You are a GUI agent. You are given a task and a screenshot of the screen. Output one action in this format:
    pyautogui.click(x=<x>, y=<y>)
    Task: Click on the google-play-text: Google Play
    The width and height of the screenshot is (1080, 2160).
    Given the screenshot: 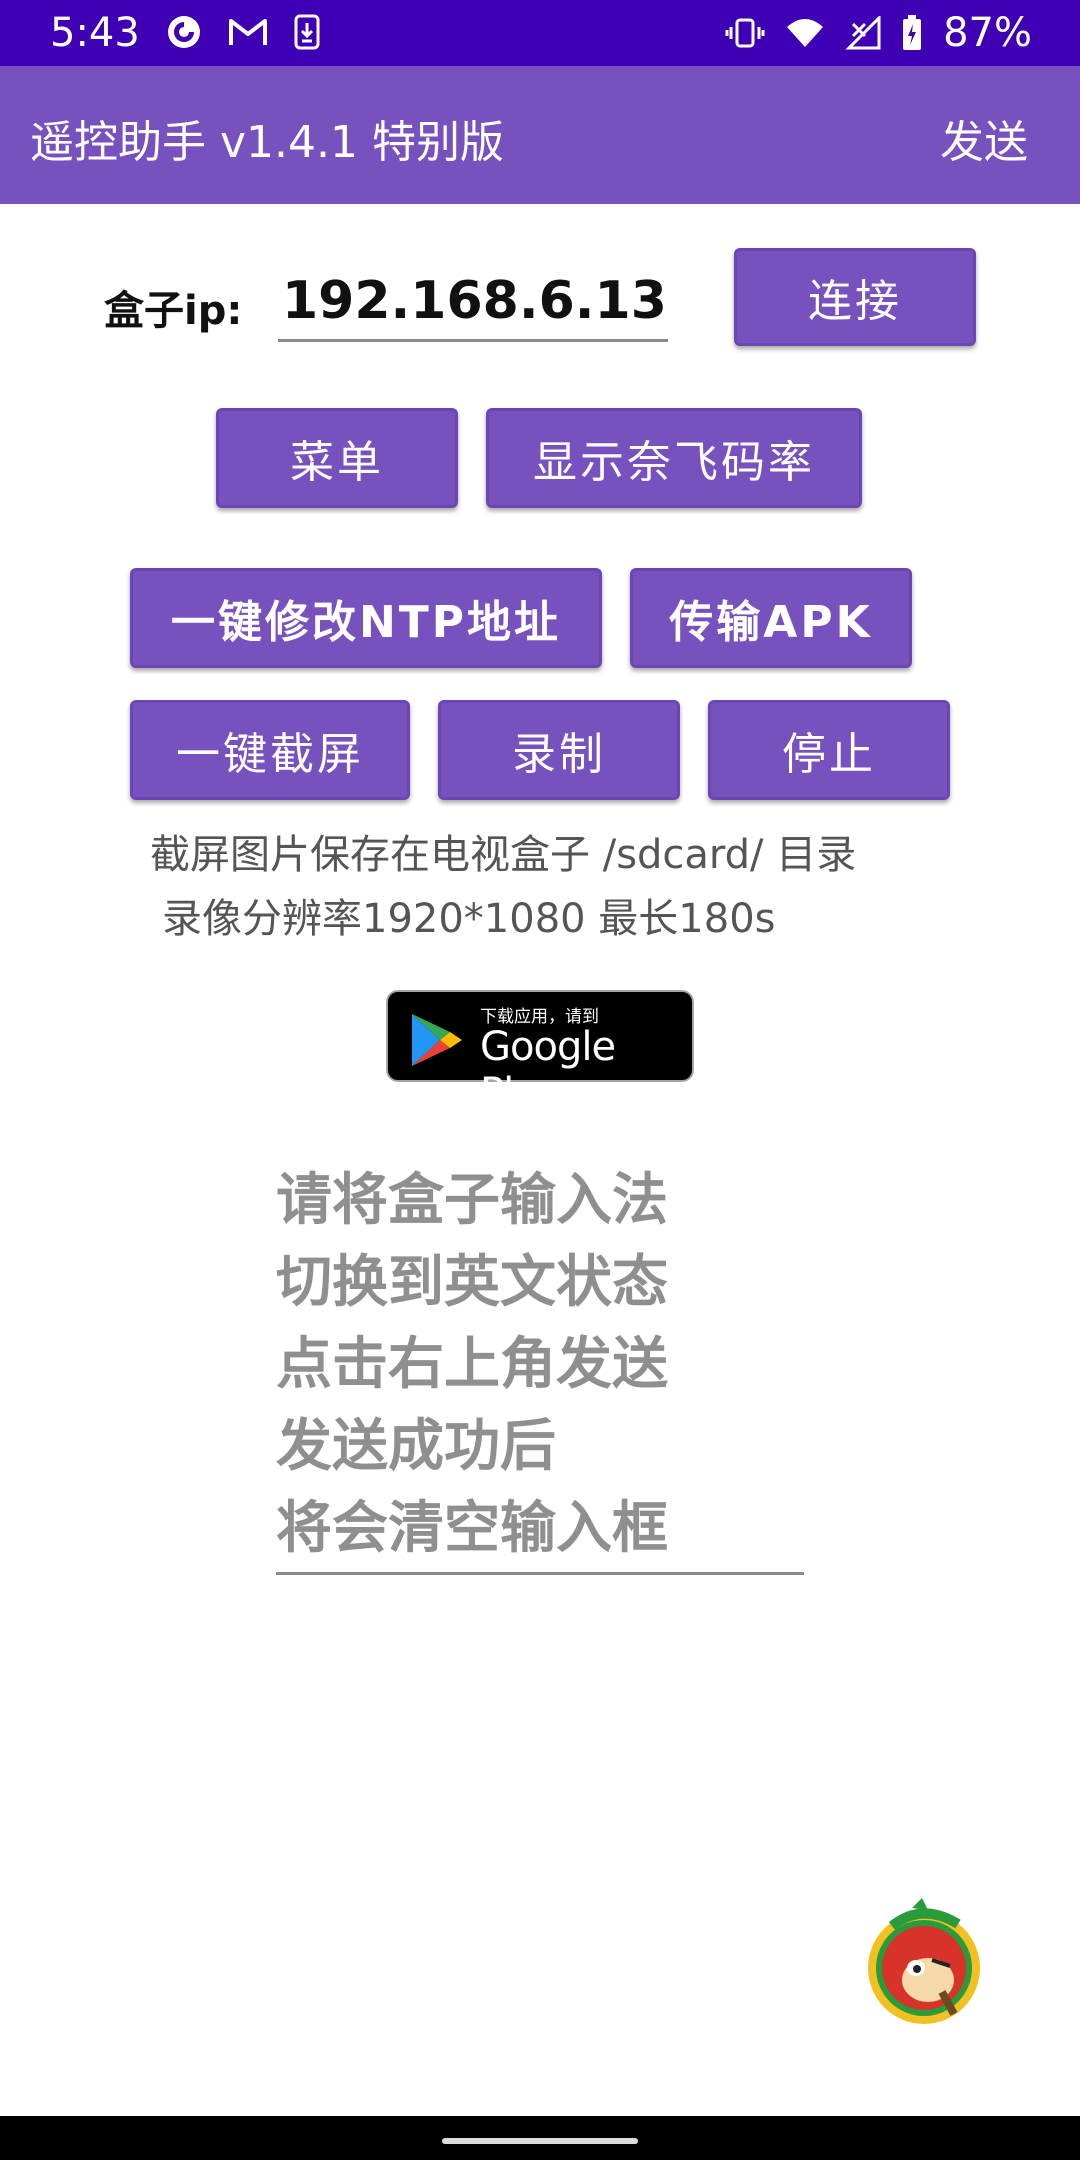 What is the action you would take?
    pyautogui.click(x=548, y=1070)
    